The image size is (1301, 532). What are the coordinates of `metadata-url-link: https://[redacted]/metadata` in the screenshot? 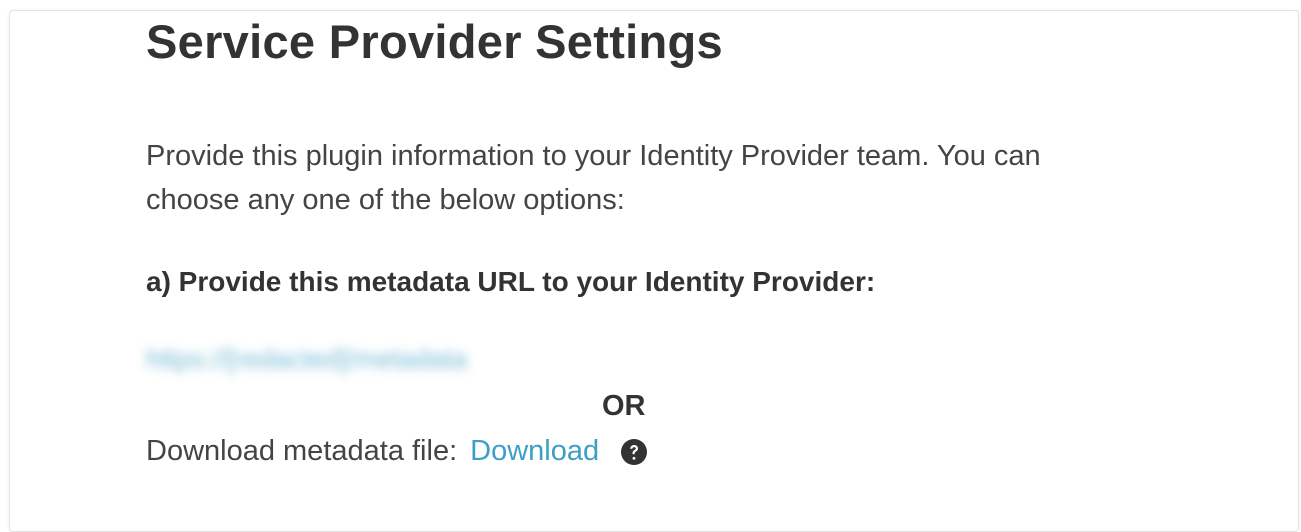 It's located at (306, 359).